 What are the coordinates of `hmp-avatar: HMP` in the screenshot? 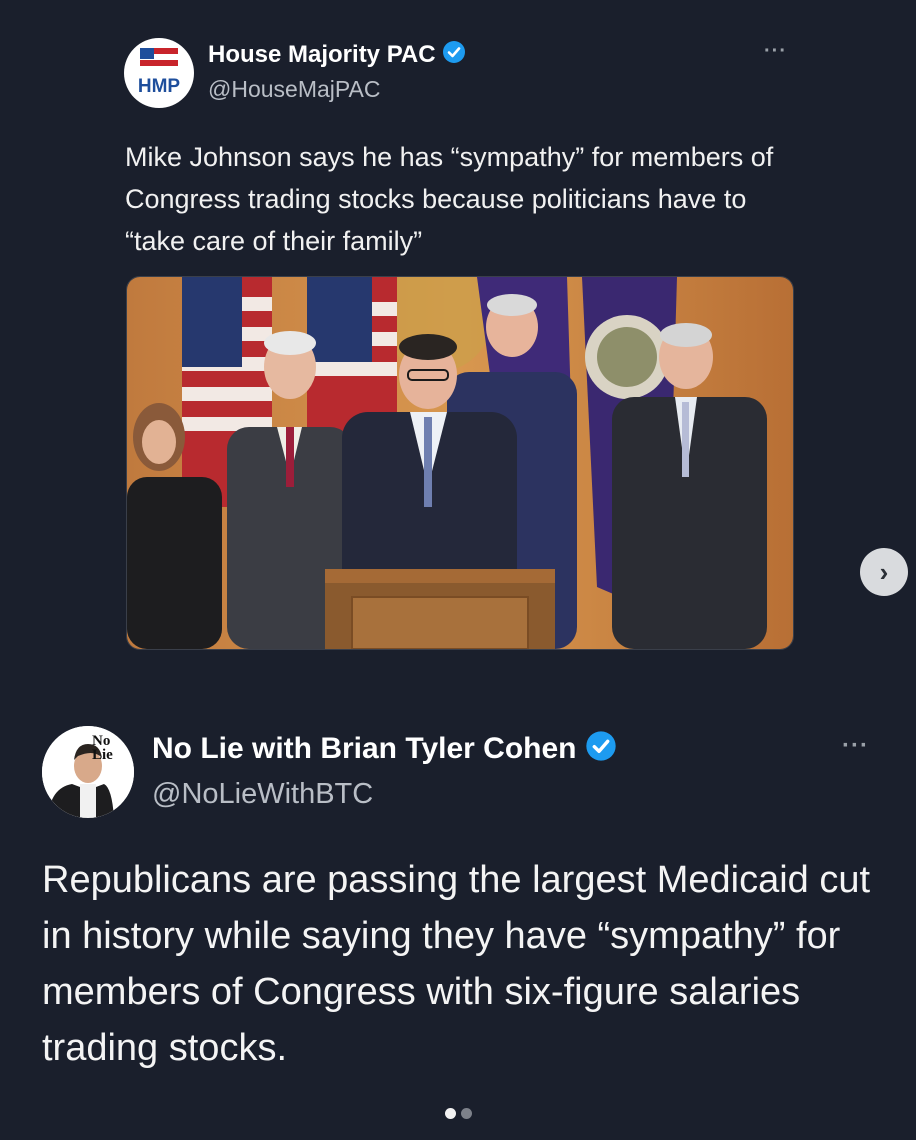 It's located at (159, 73).